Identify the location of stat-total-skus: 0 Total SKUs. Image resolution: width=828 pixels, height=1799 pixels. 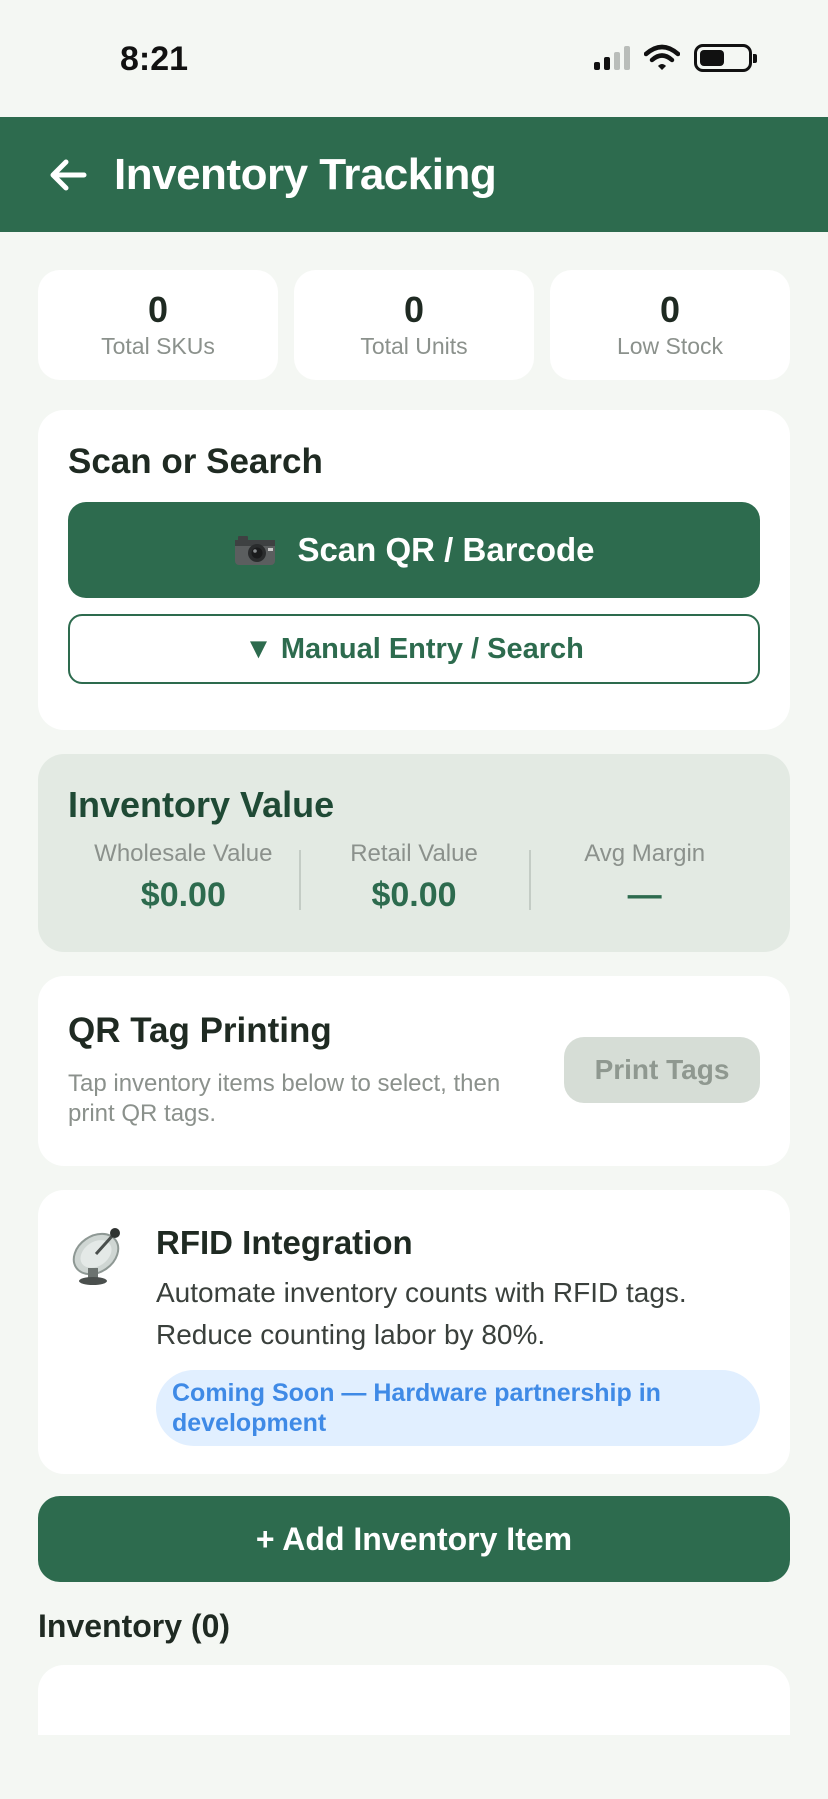
(158, 325).